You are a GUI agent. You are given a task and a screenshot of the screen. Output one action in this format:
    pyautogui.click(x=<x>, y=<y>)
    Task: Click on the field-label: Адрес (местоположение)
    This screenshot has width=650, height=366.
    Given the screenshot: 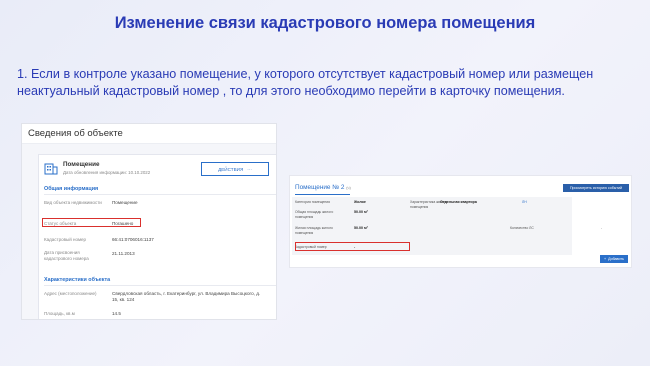 What is the action you would take?
    pyautogui.click(x=70, y=293)
    